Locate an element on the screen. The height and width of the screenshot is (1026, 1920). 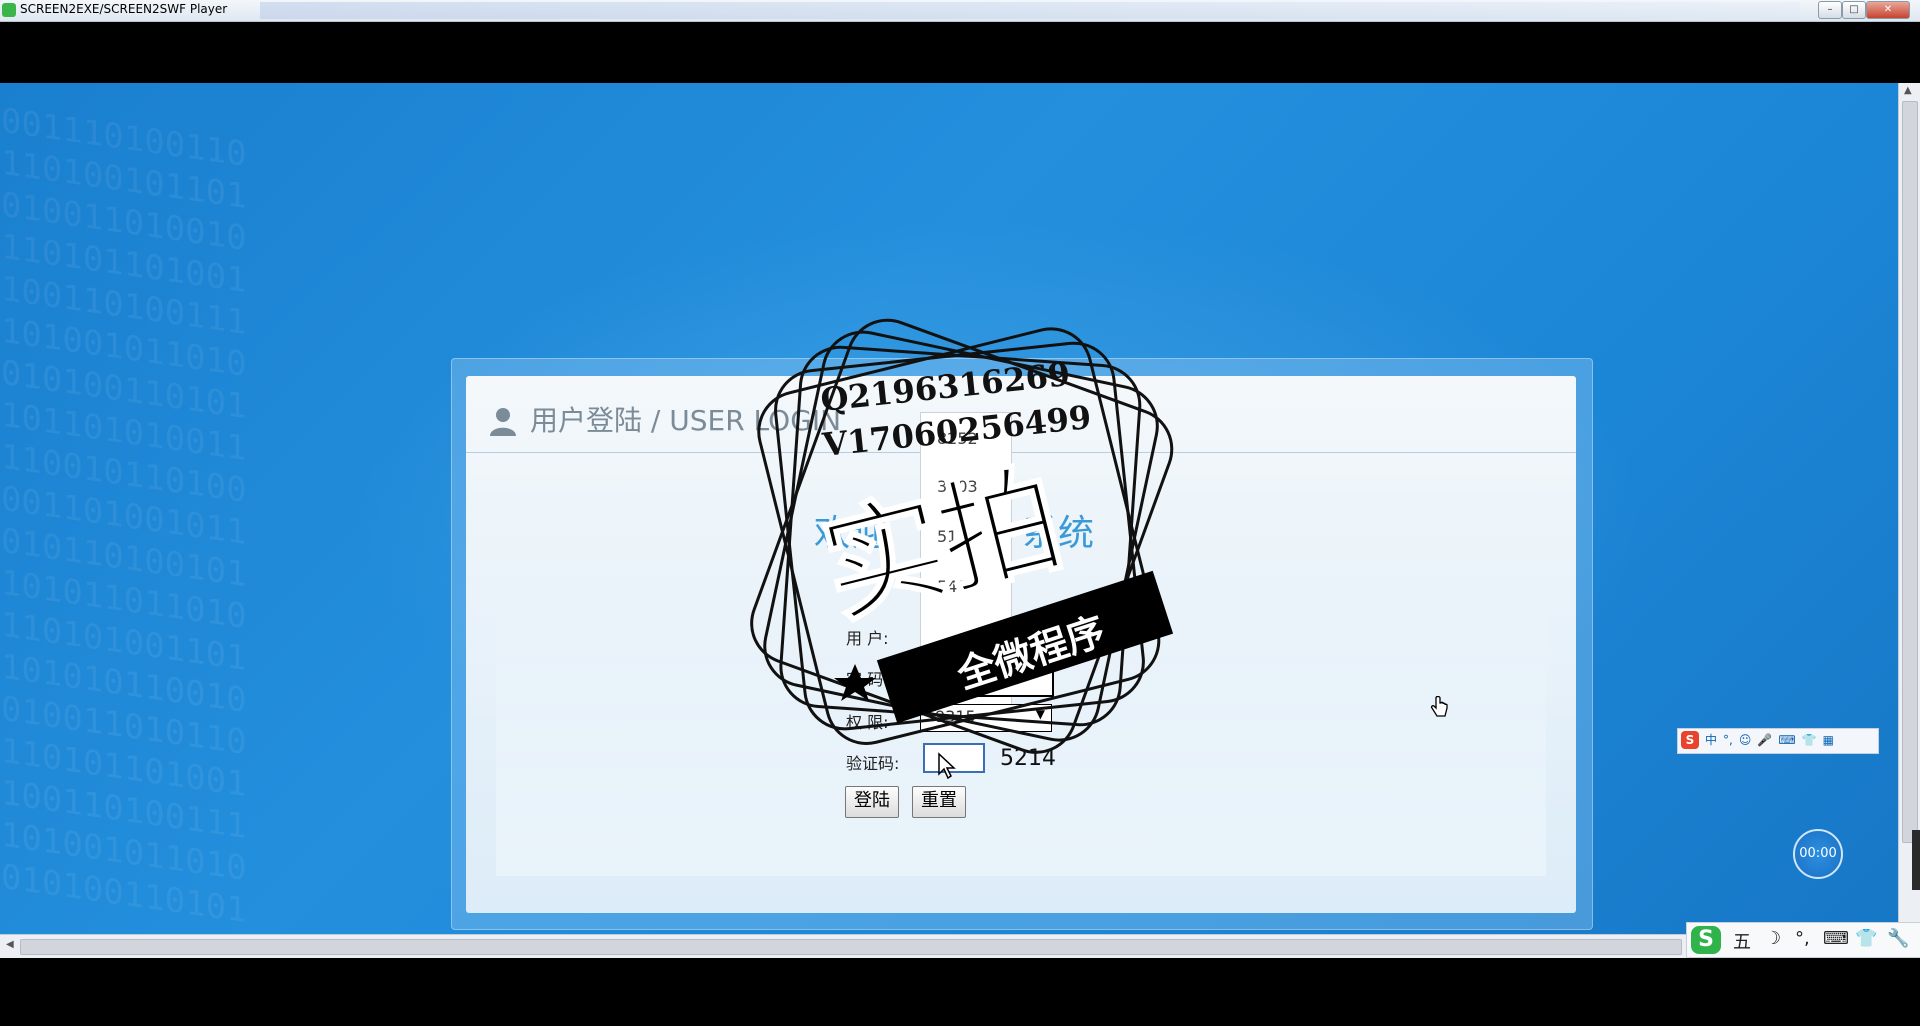
scroll-up-arrow-icon: ▲ is located at coordinates (1908, 90).